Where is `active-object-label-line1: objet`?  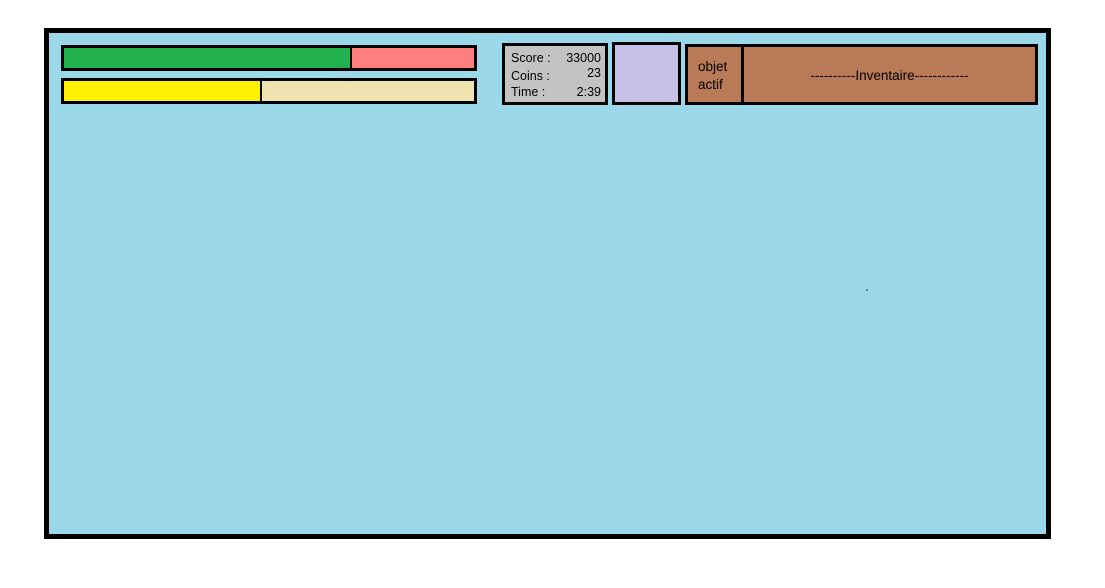
active-object-label-line1: objet is located at coordinates (713, 66).